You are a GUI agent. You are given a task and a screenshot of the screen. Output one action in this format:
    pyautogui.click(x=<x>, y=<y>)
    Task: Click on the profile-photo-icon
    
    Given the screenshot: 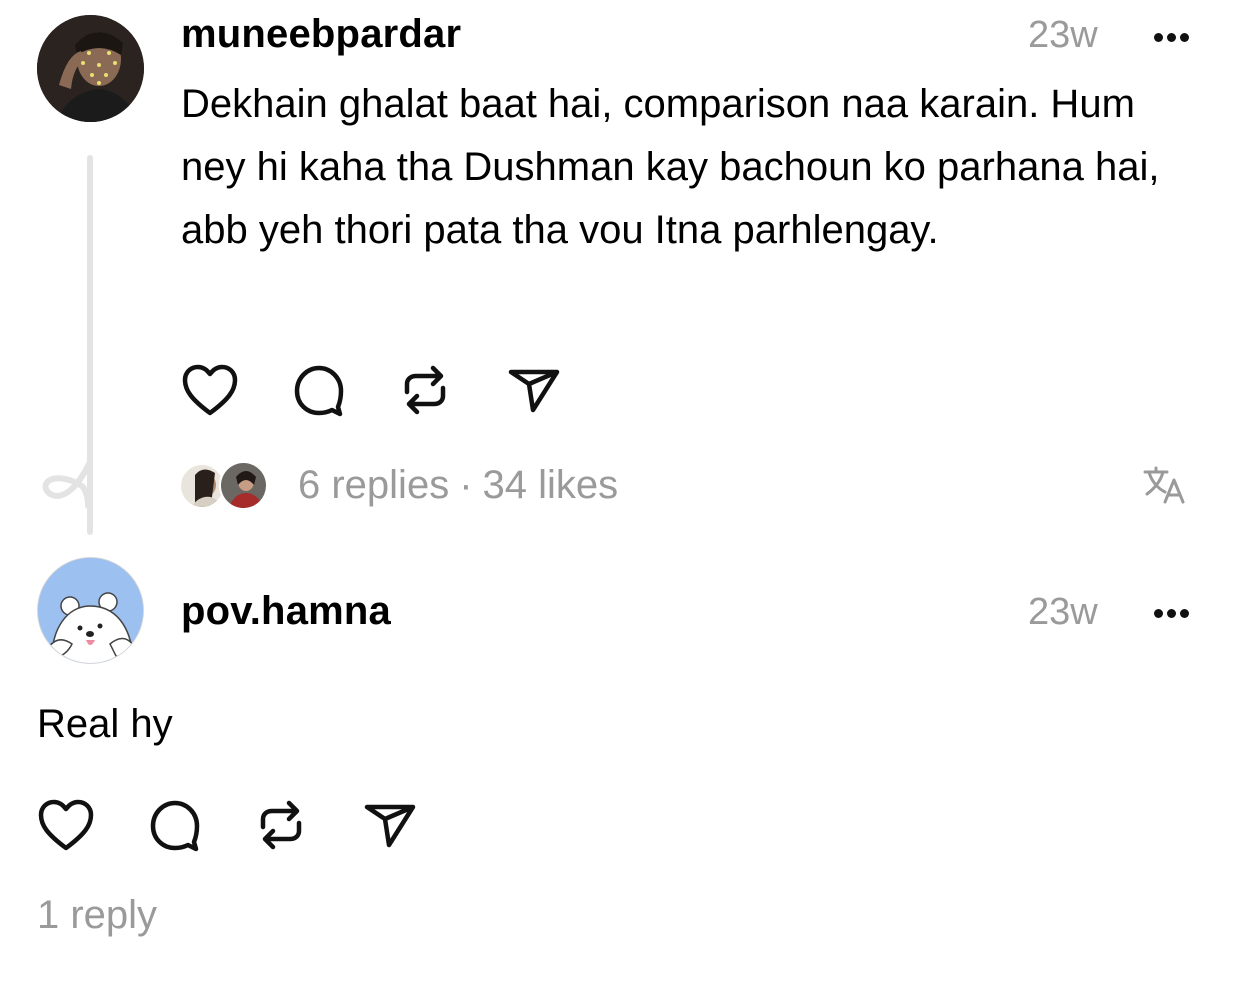 What is the action you would take?
    pyautogui.click(x=90, y=68)
    